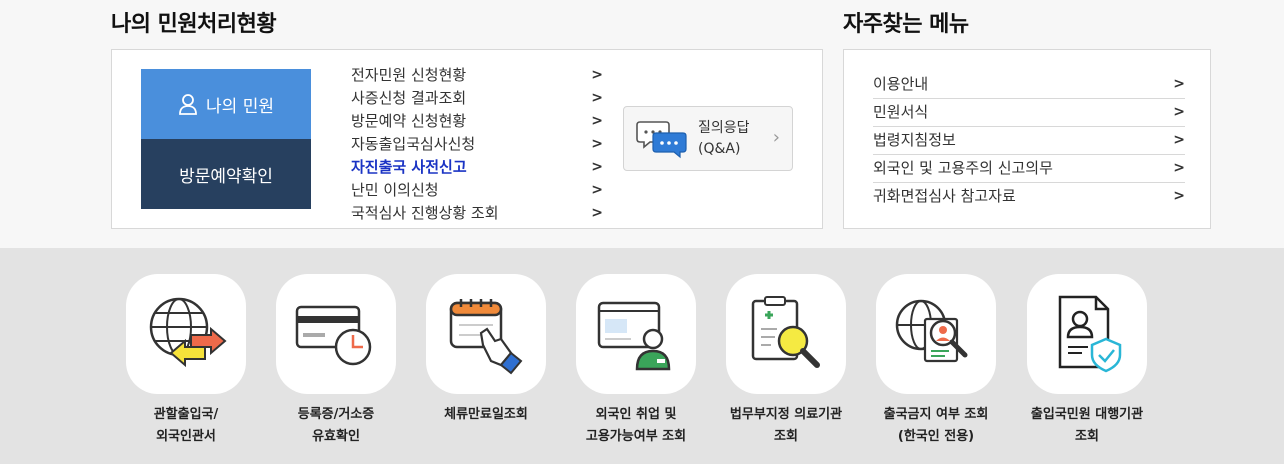  What do you see at coordinates (186, 425) in the screenshot?
I see `service-label: 관할출입국/ 외국인관서` at bounding box center [186, 425].